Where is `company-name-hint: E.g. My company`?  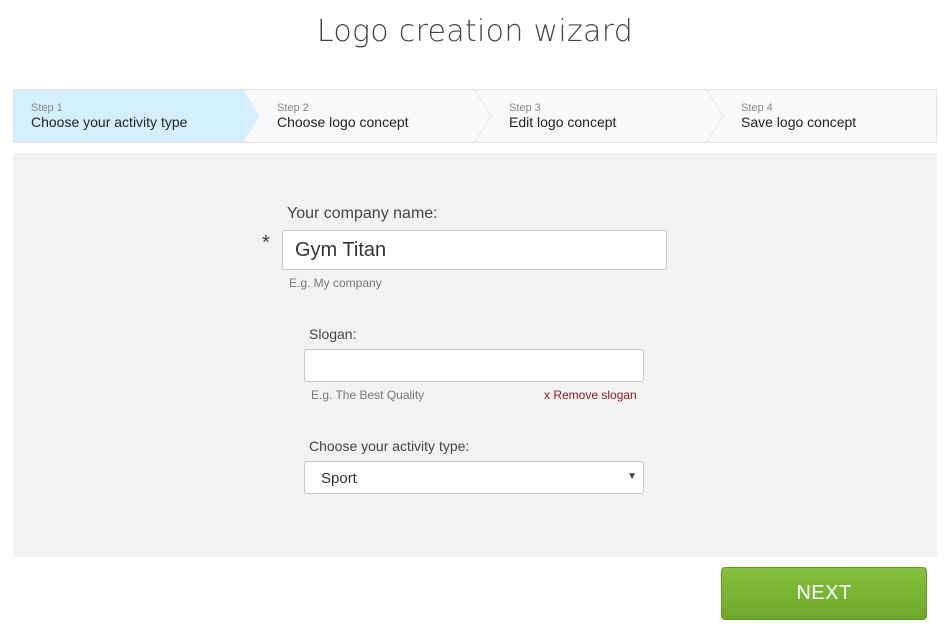 company-name-hint: E.g. My company is located at coordinates (335, 283).